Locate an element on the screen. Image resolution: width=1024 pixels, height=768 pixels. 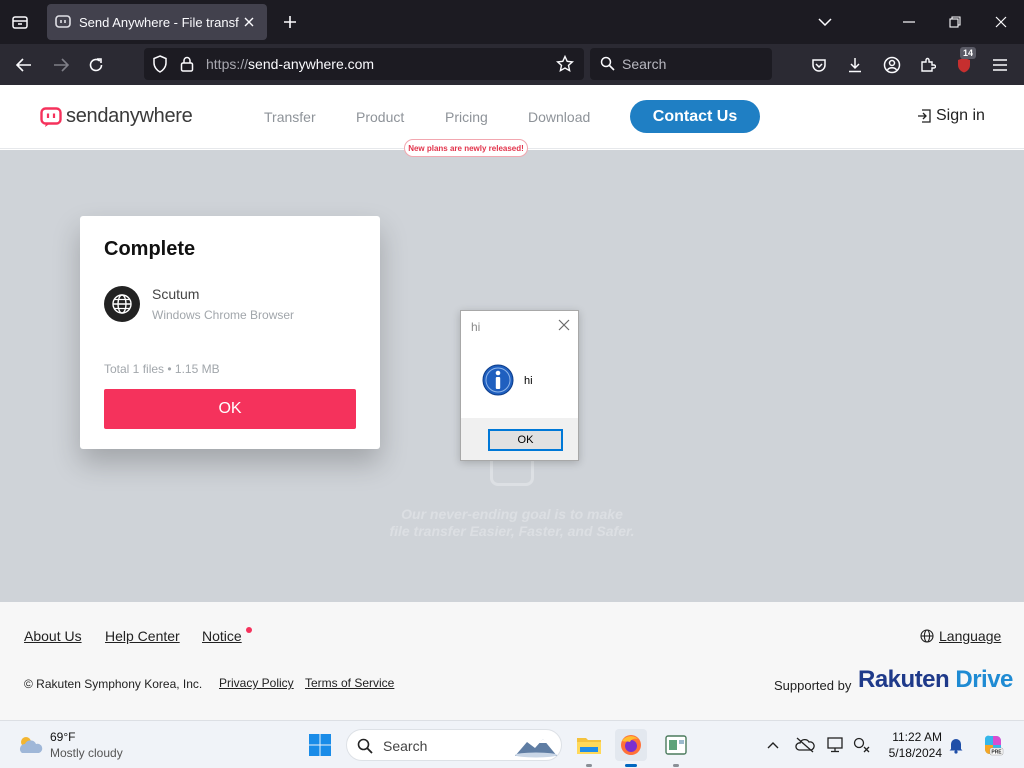
windows-start-icon is located at coordinates (320, 745).